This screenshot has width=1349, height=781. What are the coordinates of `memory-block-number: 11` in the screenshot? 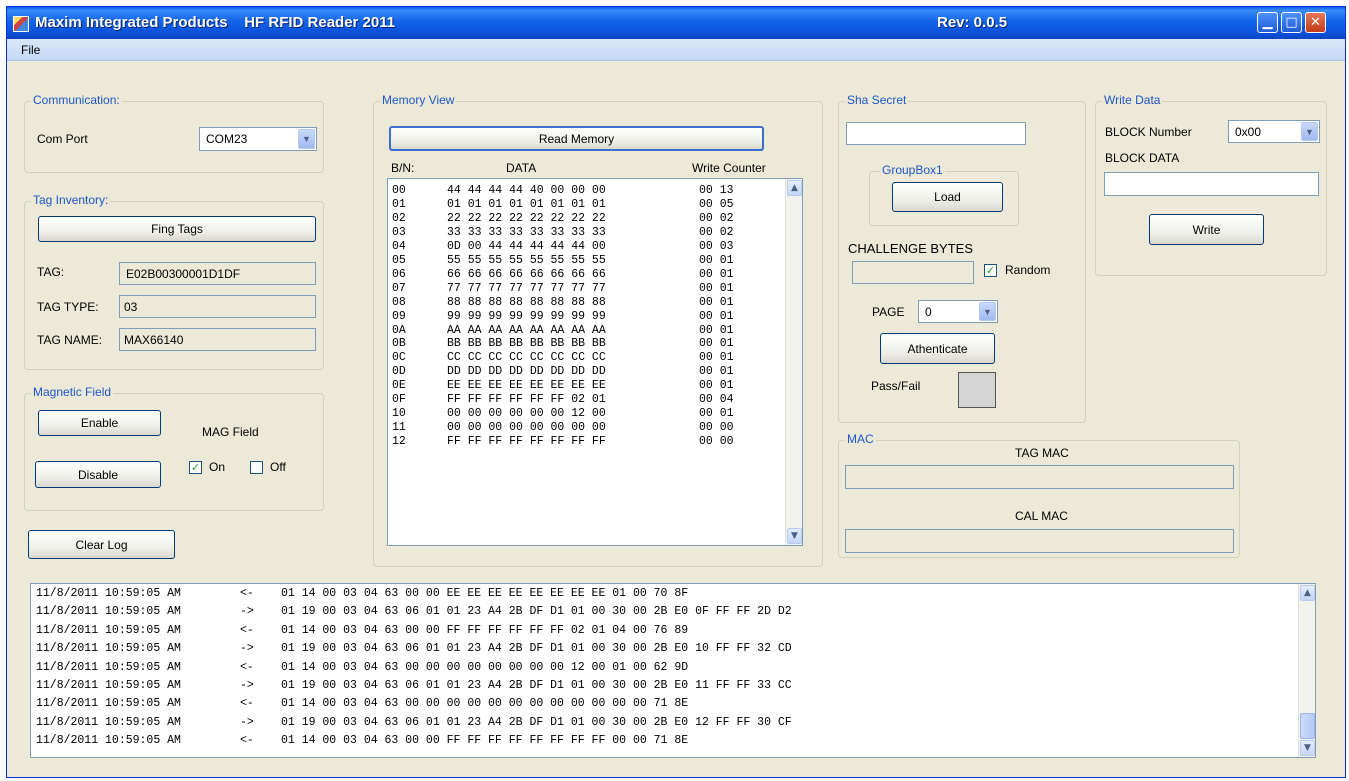 It's located at (399, 428).